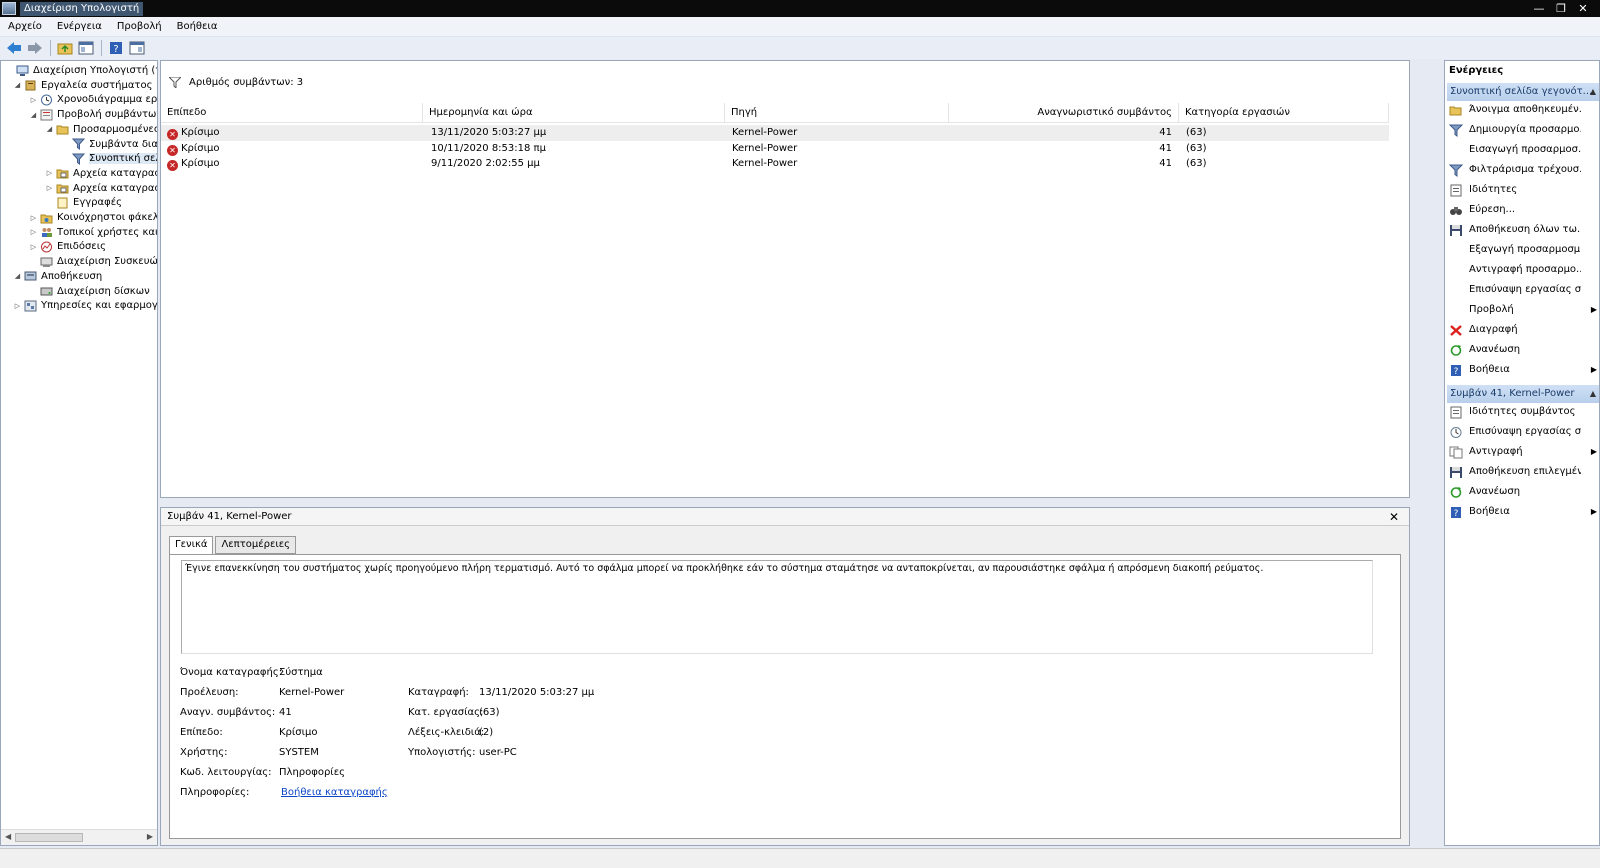 The image size is (1600, 868). What do you see at coordinates (150, 836) in the screenshot?
I see `scroll-right-icon: ▶` at bounding box center [150, 836].